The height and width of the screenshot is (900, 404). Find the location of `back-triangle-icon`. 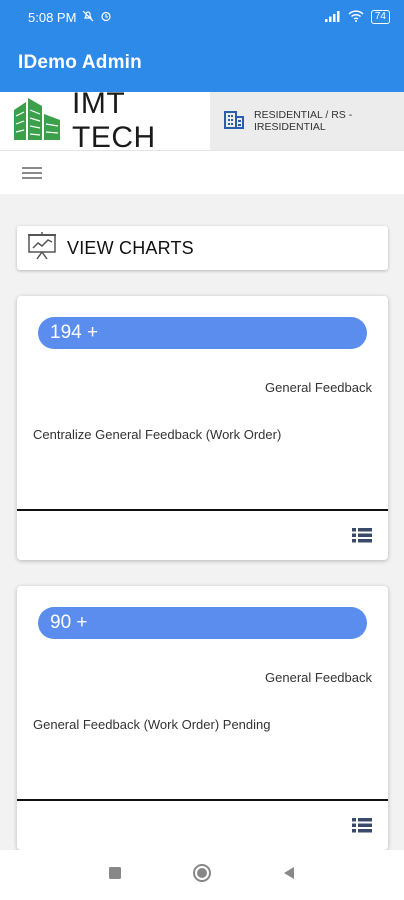

back-triangle-icon is located at coordinates (289, 875).